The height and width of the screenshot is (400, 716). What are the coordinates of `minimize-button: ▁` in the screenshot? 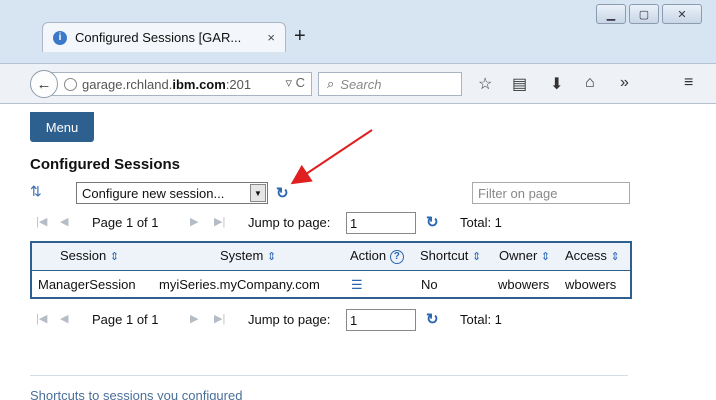 It's located at (611, 14).